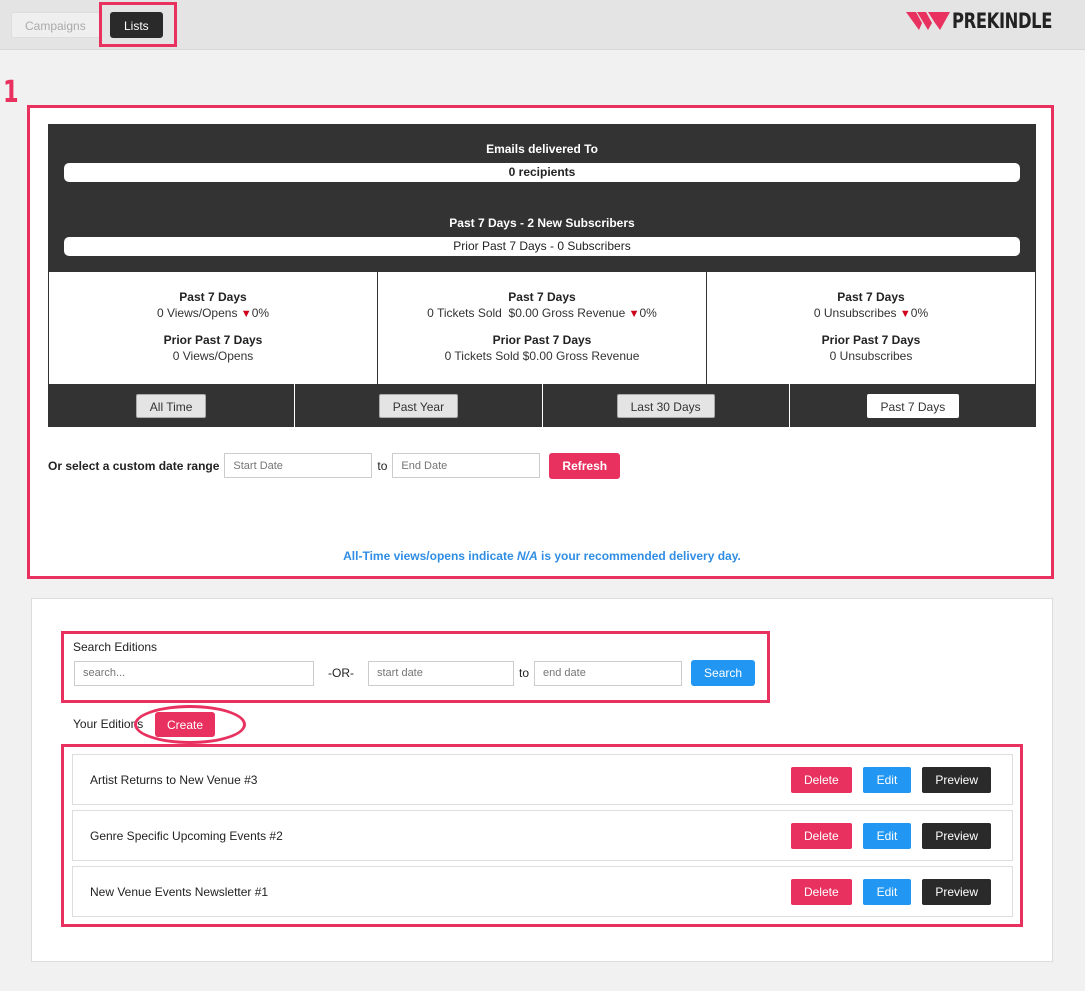 The height and width of the screenshot is (991, 1085). Describe the element at coordinates (542, 149) in the screenshot. I see `delivered-heading: Emails delivered To` at that location.